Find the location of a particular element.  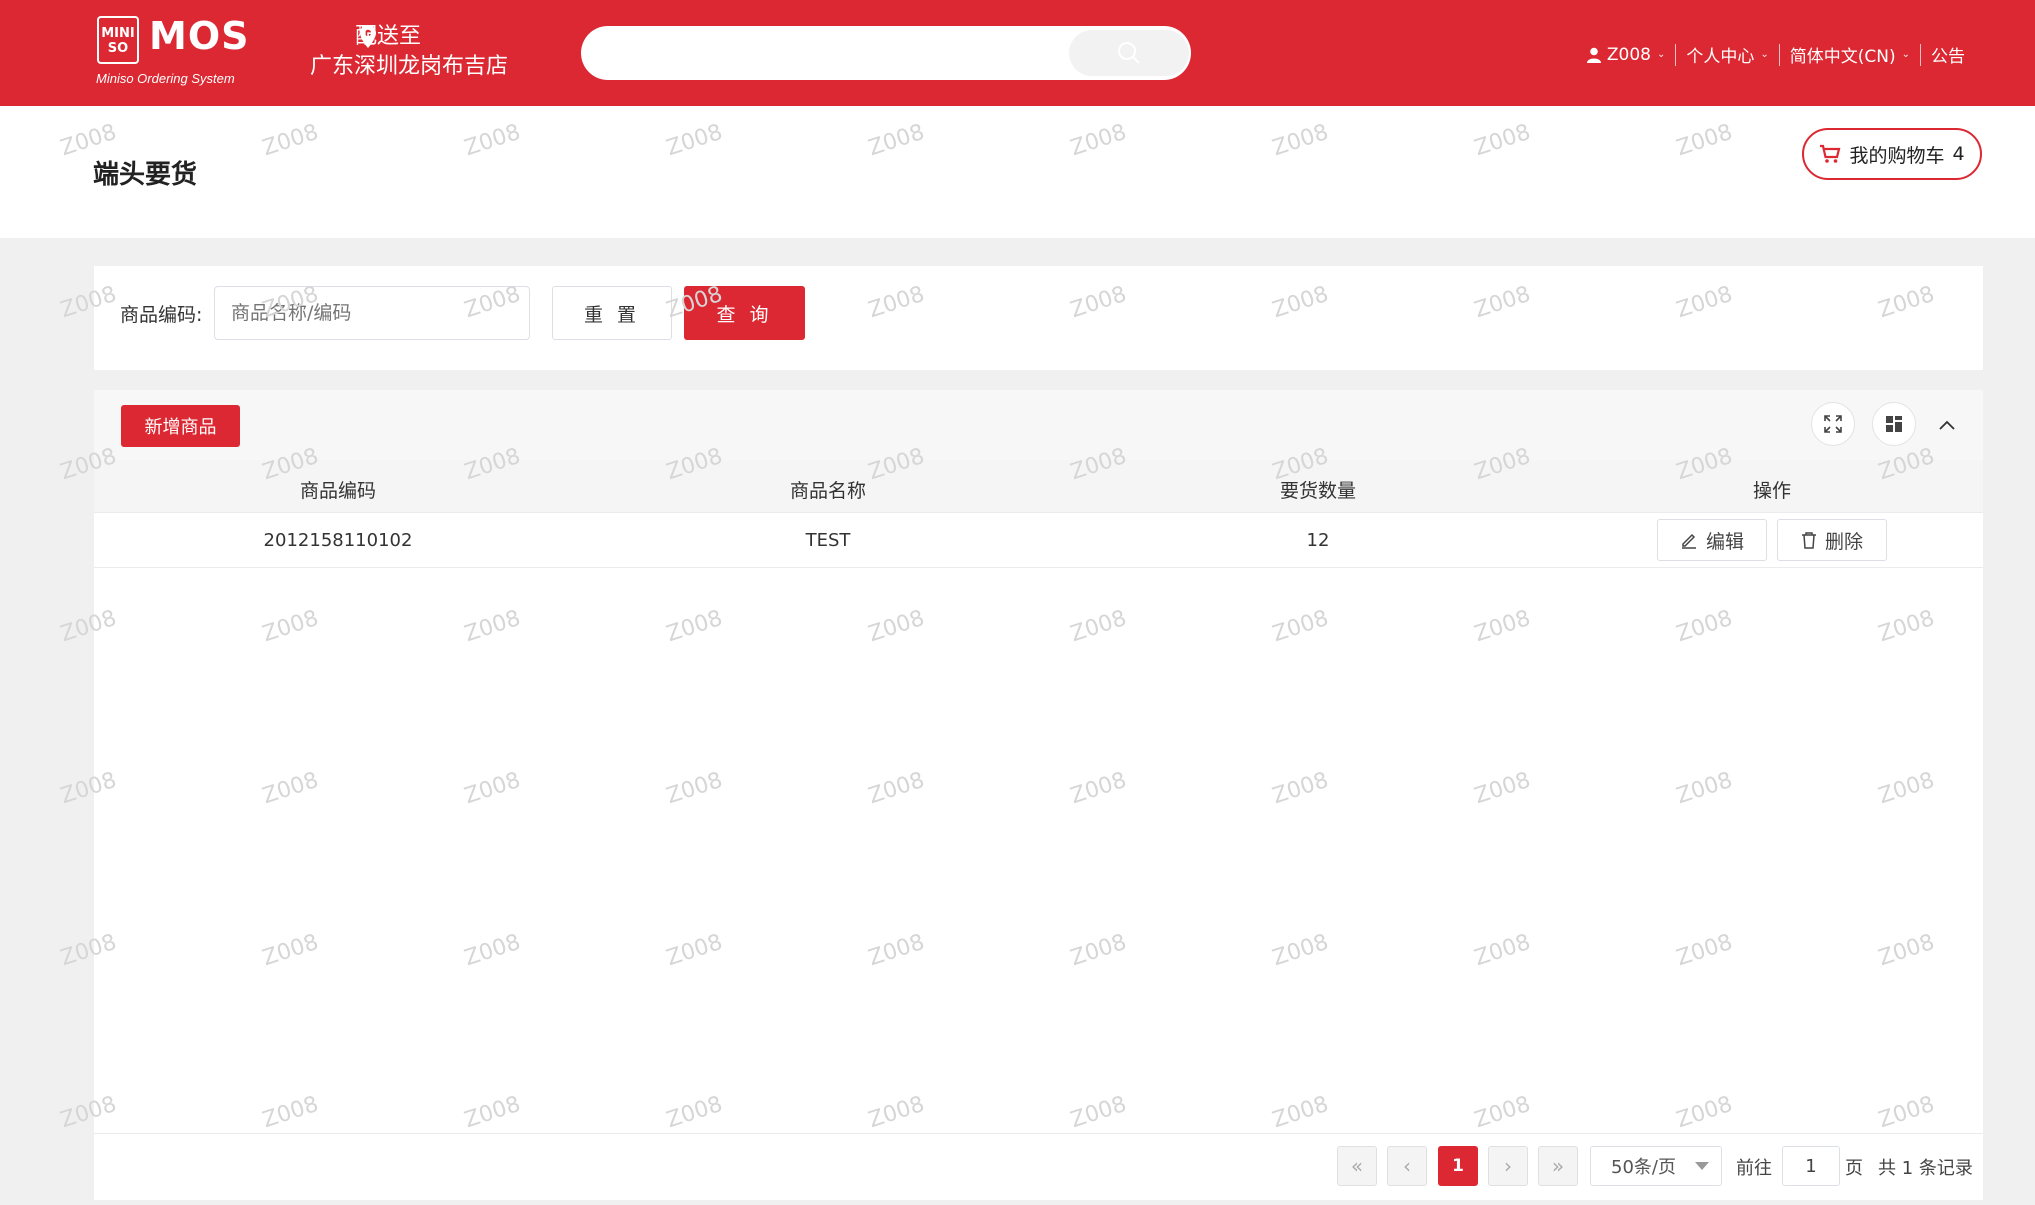

edit-icon is located at coordinates (1688, 541).